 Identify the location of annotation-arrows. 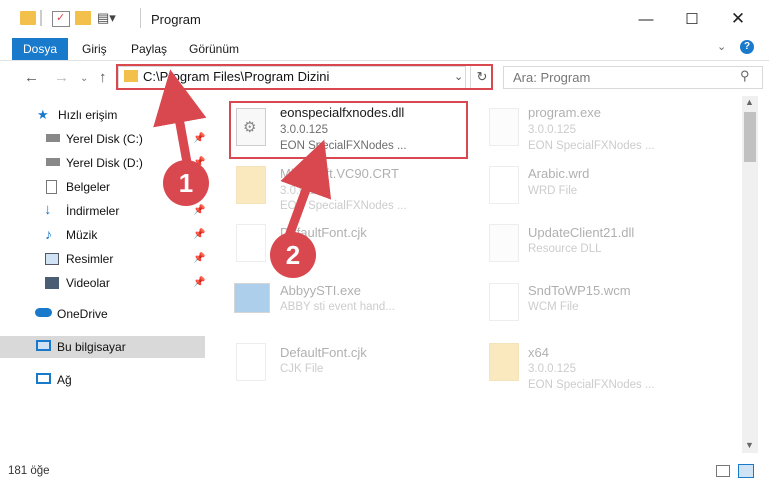
(242, 153).